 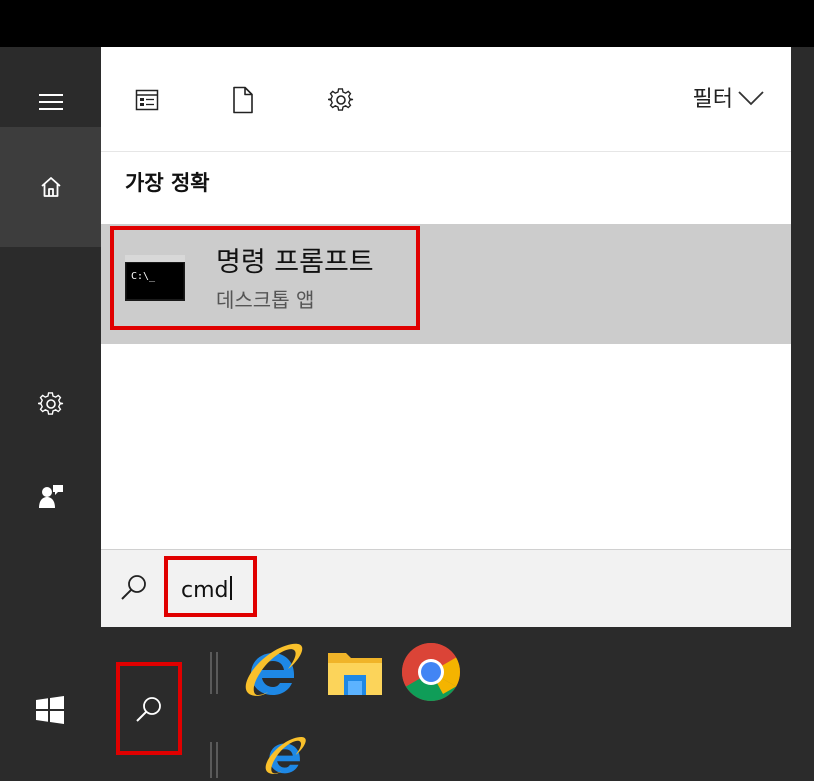 I want to click on app-list-icon, so click(x=147, y=100).